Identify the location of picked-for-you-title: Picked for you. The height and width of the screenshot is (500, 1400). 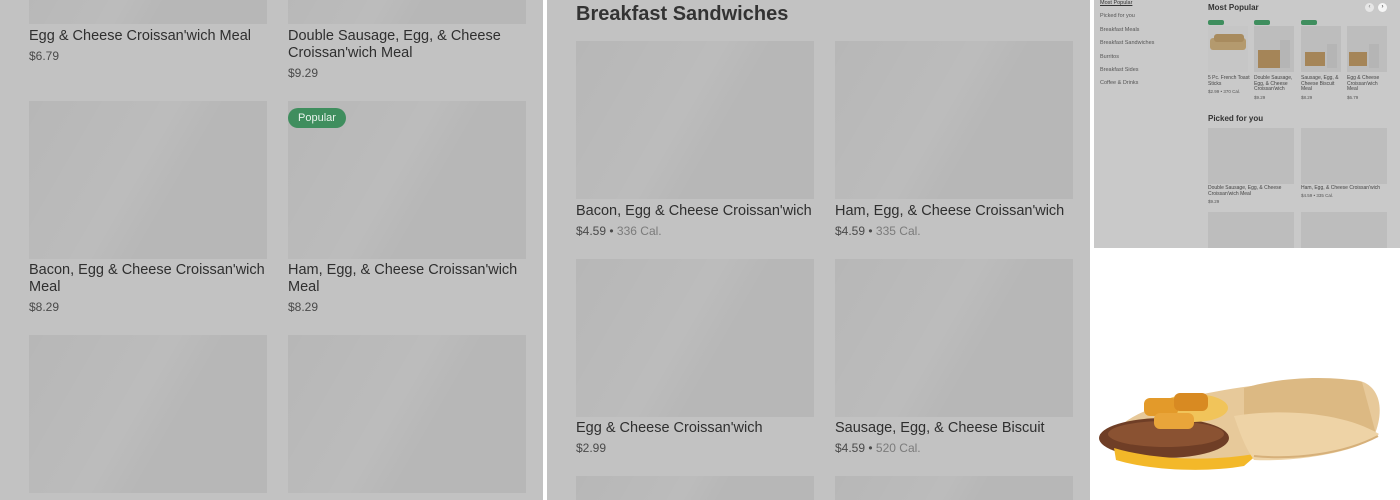
(1236, 118).